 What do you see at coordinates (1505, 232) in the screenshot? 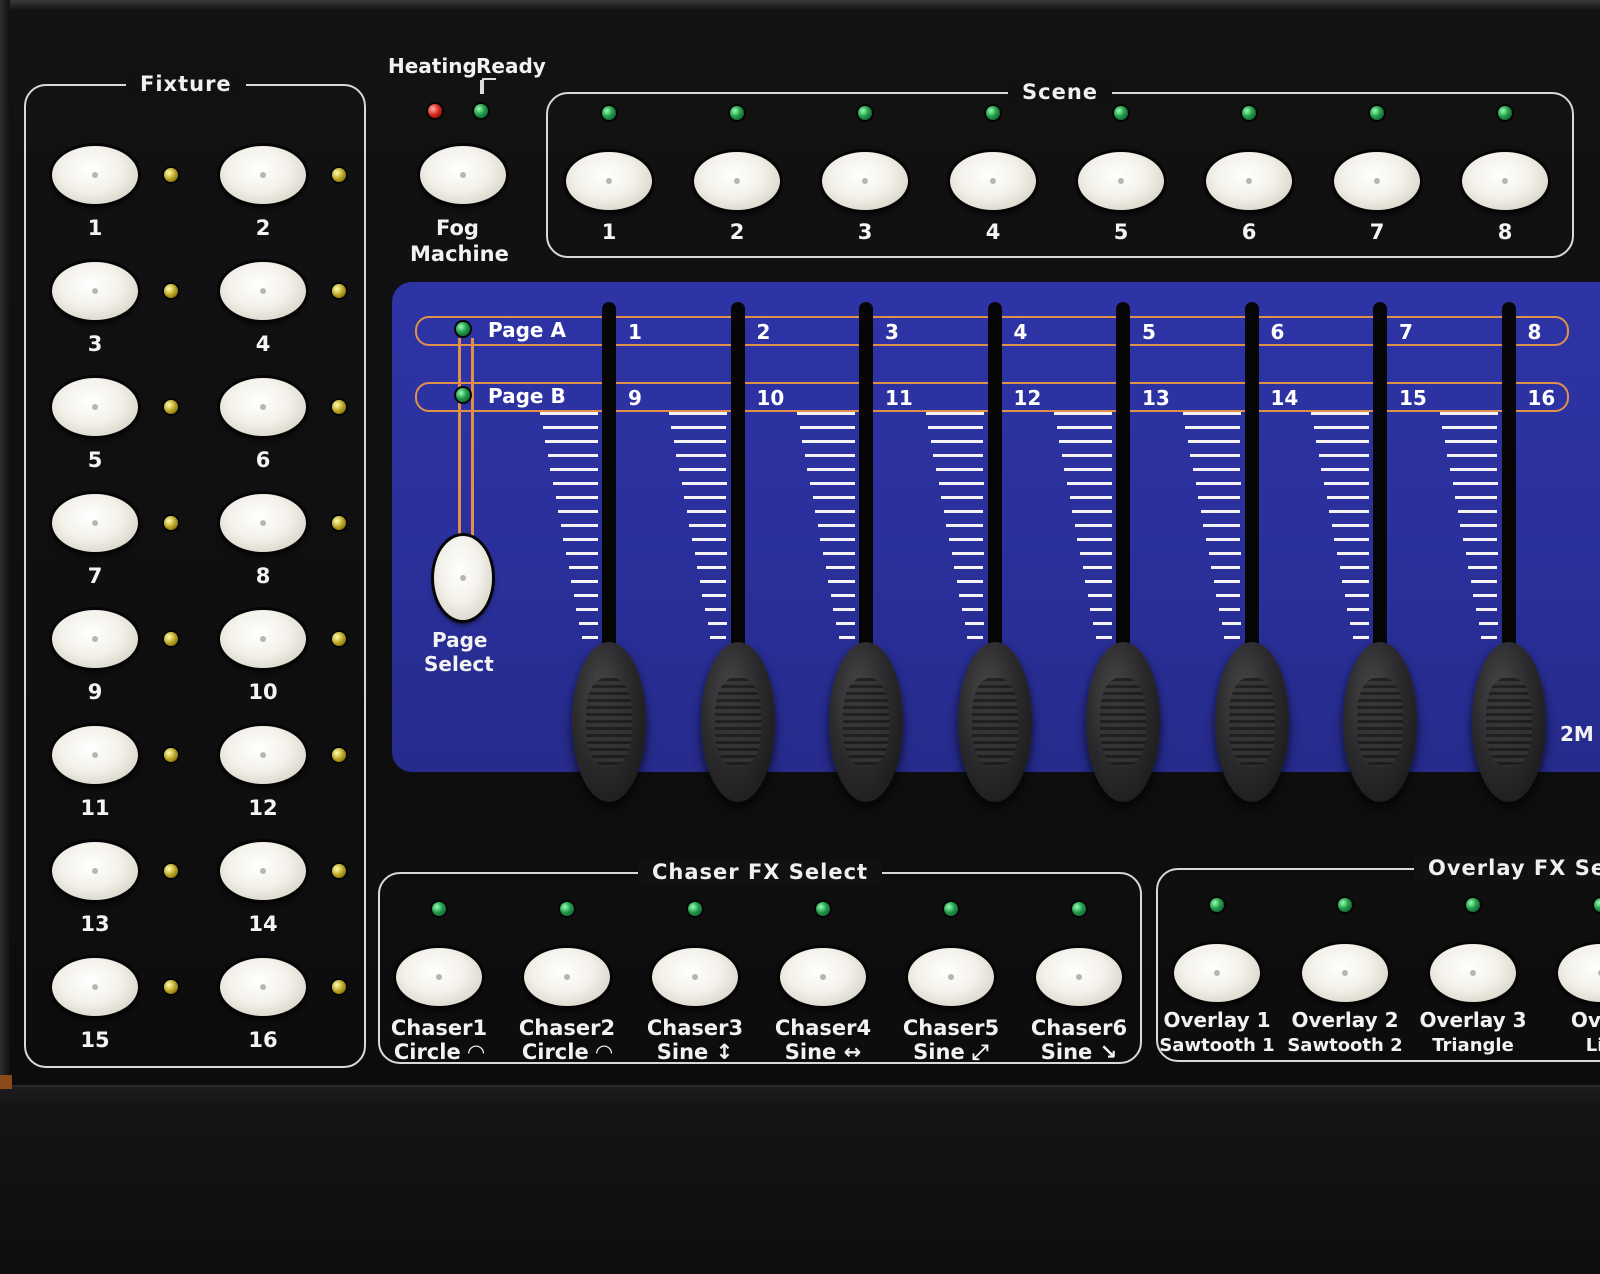
I see `scene-number-label: 8` at bounding box center [1505, 232].